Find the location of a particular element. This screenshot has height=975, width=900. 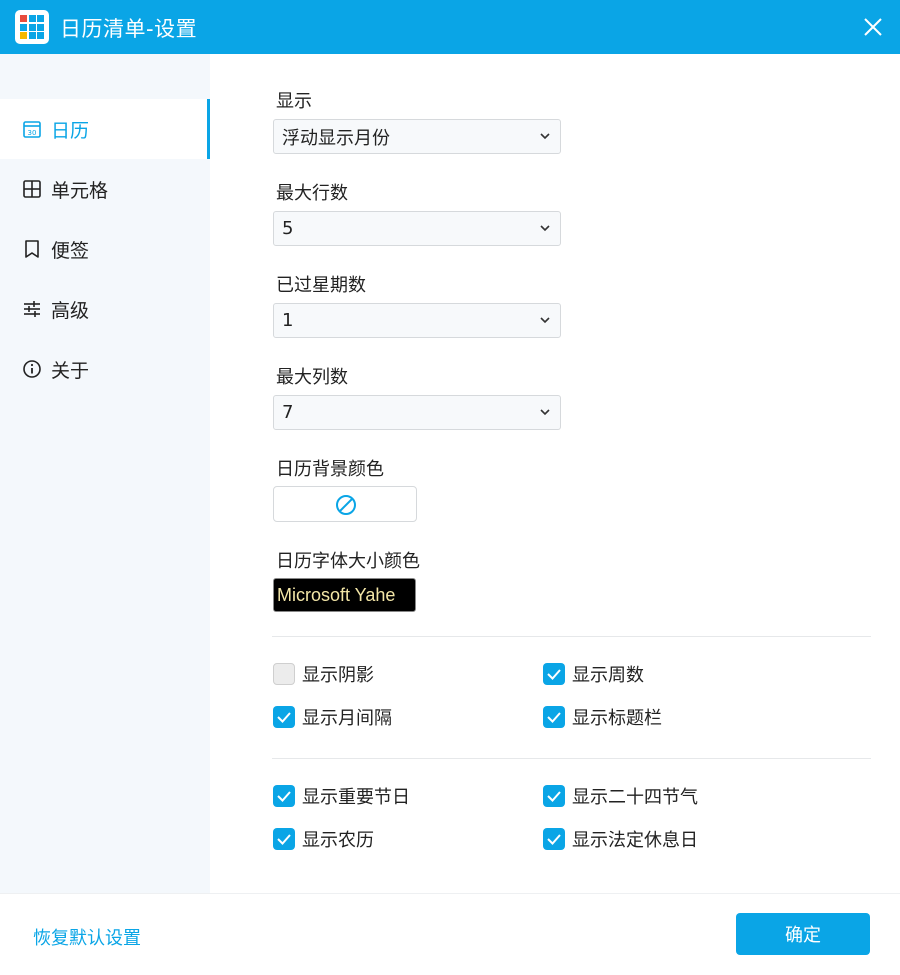

show-titlebar-checkbox: 显示标题栏 is located at coordinates (602, 717).